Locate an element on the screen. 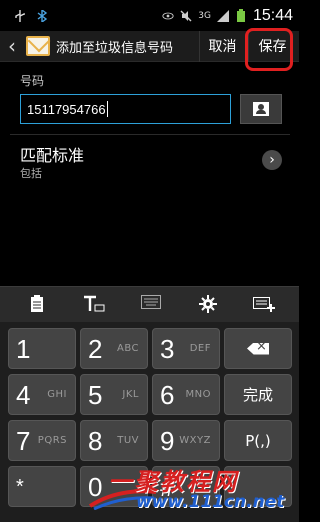 The image size is (320, 522). backspace-key is located at coordinates (258, 348).